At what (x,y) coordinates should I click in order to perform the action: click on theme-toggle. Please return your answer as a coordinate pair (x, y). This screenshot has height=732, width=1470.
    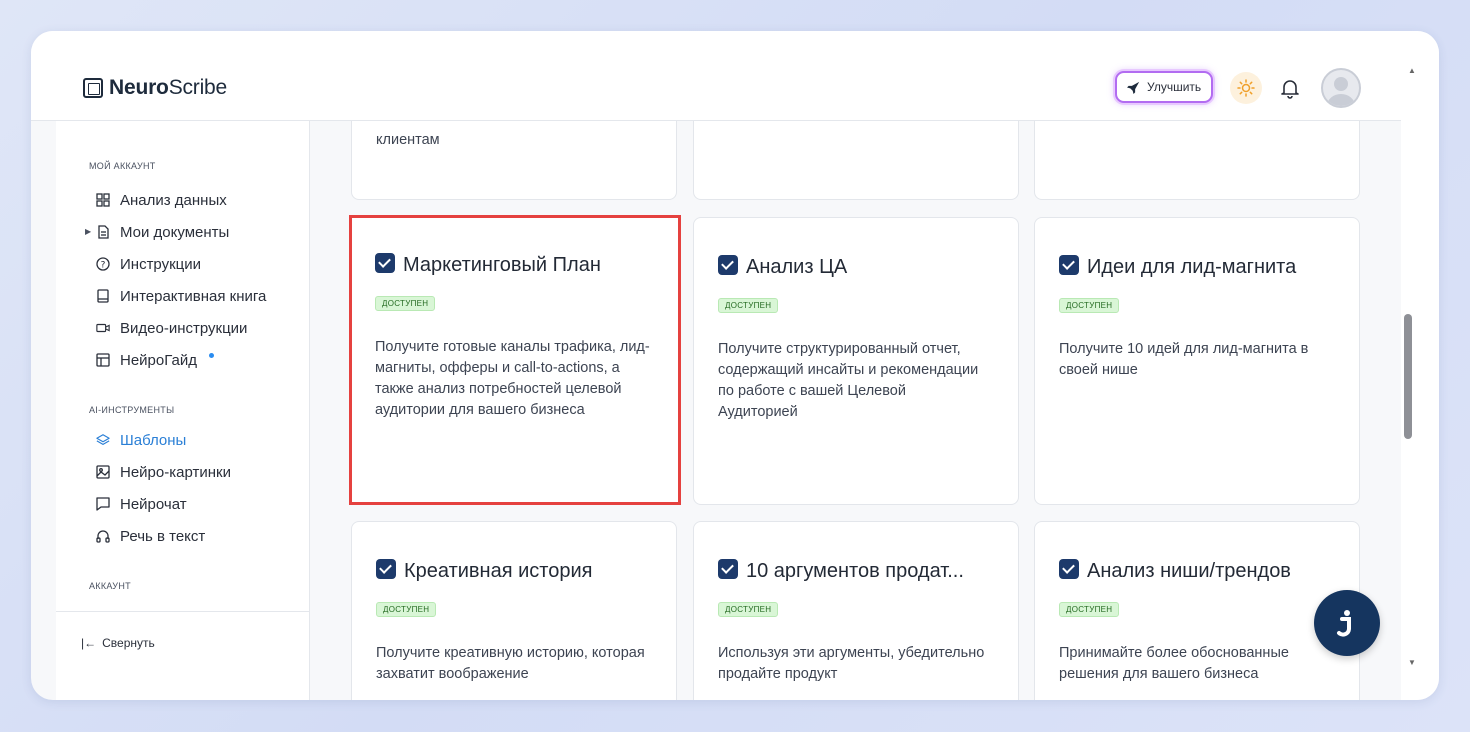
    Looking at the image, I should click on (1246, 88).